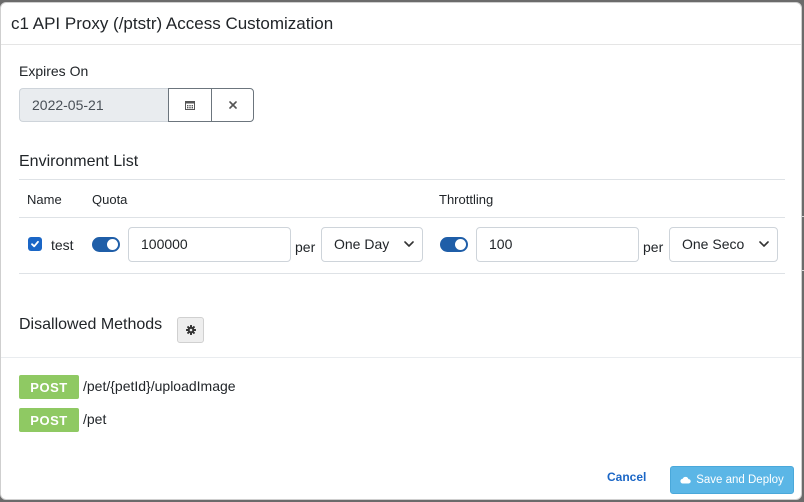 This screenshot has height=502, width=804. I want to click on method-path: /pet, so click(95, 419).